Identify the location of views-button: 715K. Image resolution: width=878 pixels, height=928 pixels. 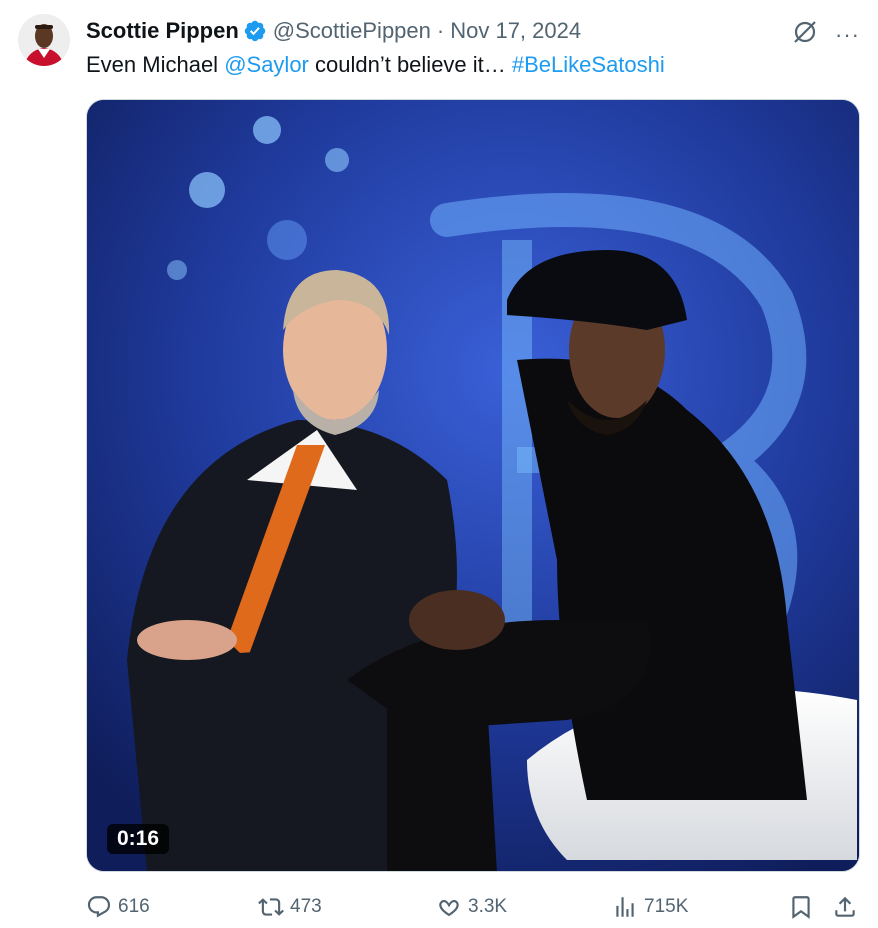
(650, 907).